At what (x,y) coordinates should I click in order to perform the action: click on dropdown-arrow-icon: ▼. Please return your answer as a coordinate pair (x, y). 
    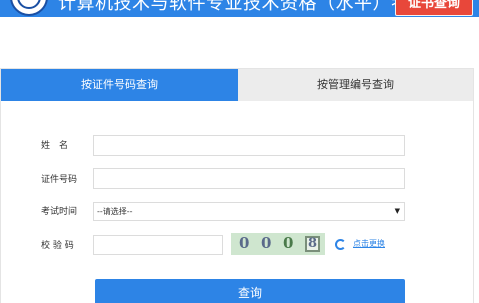
    Looking at the image, I should click on (397, 211).